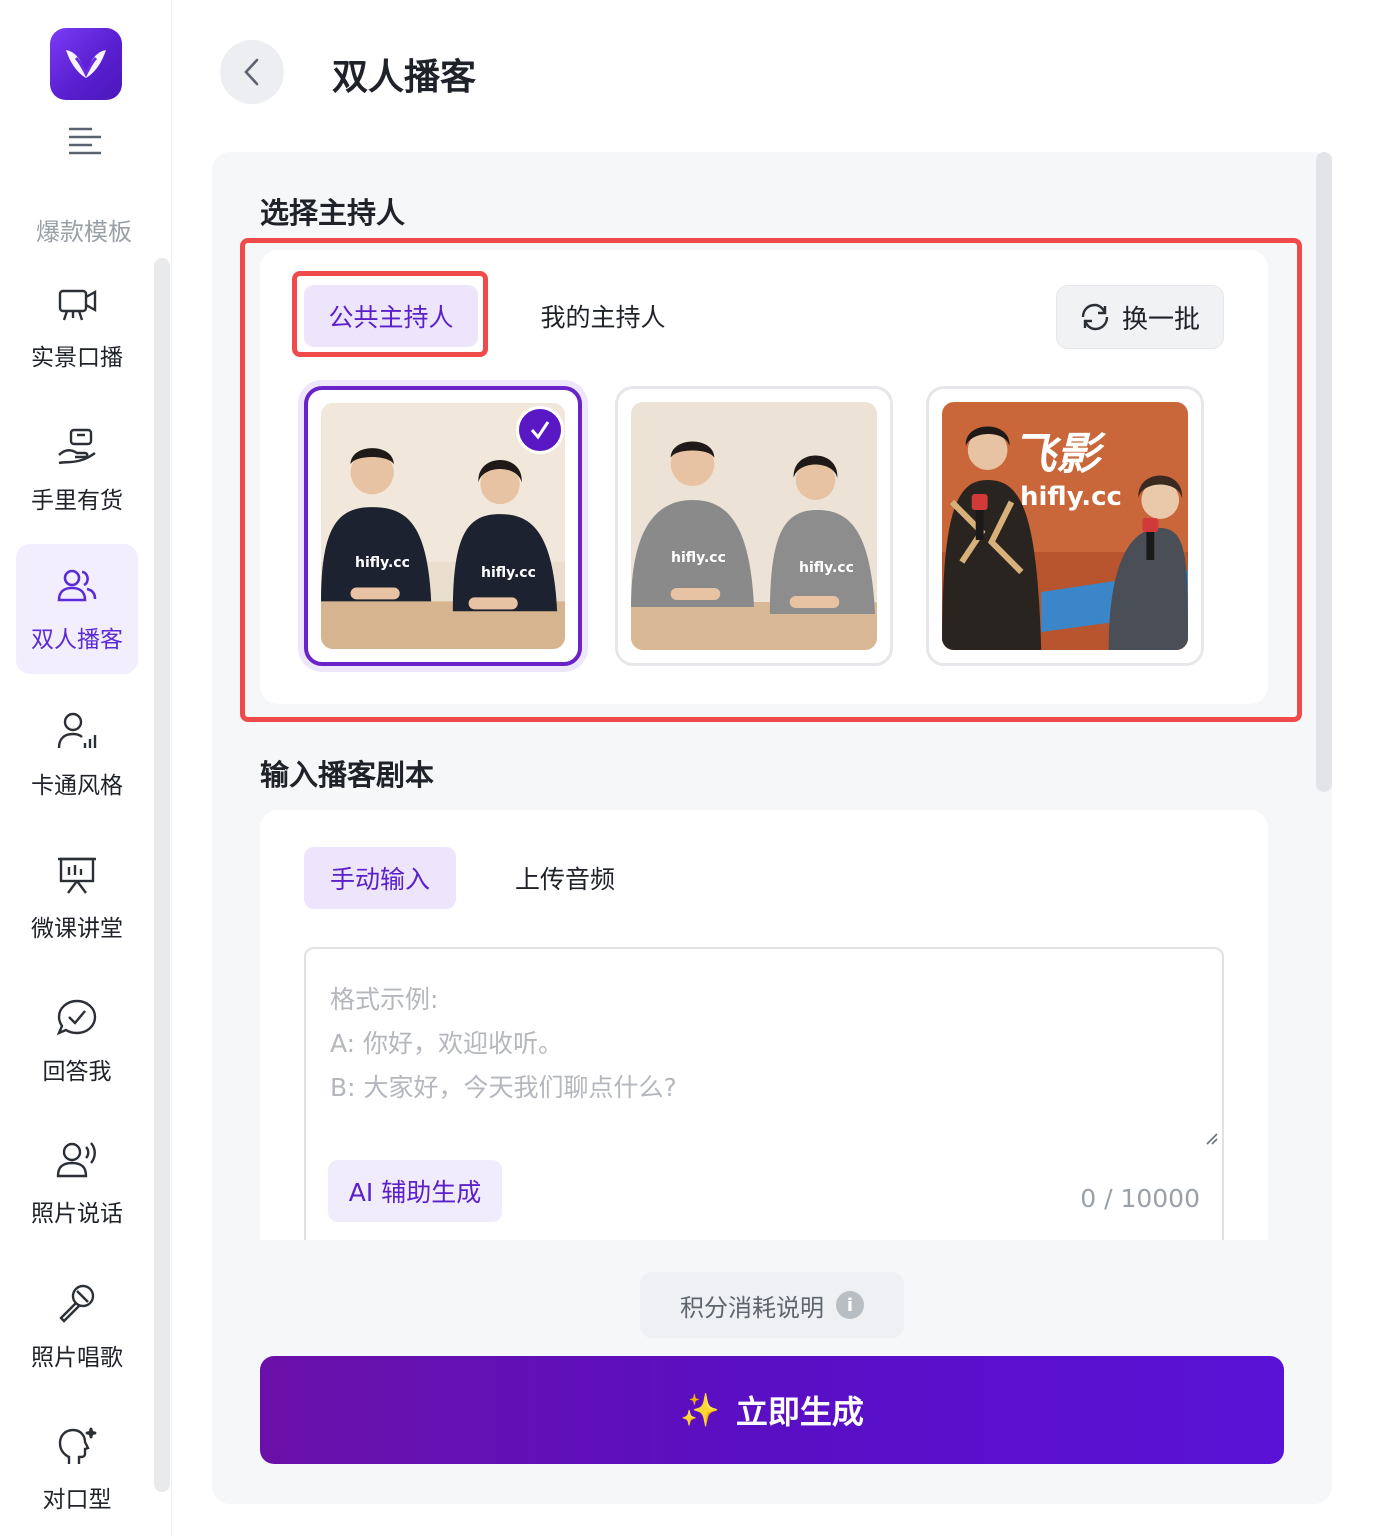 This screenshot has width=1394, height=1536. I want to click on sidebar-item-cartoon-style: 卡通风格, so click(77, 755).